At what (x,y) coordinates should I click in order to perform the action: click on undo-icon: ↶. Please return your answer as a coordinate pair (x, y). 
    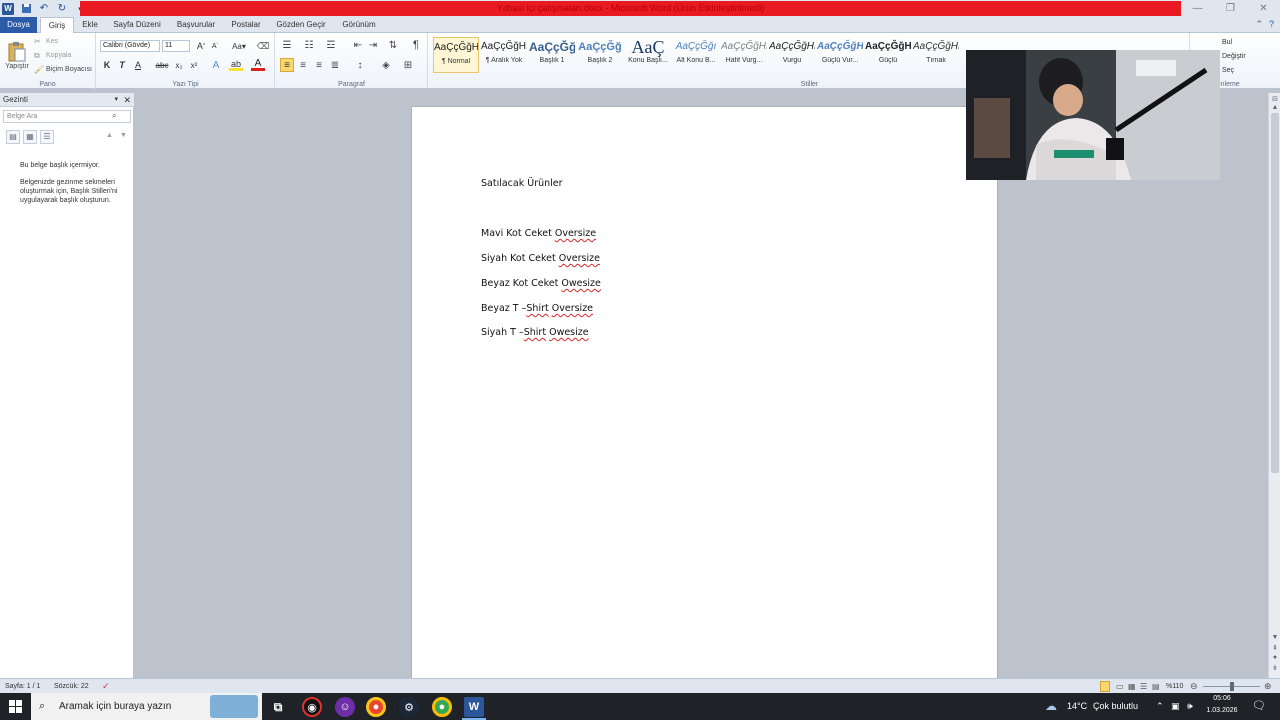
    Looking at the image, I should click on (44, 9).